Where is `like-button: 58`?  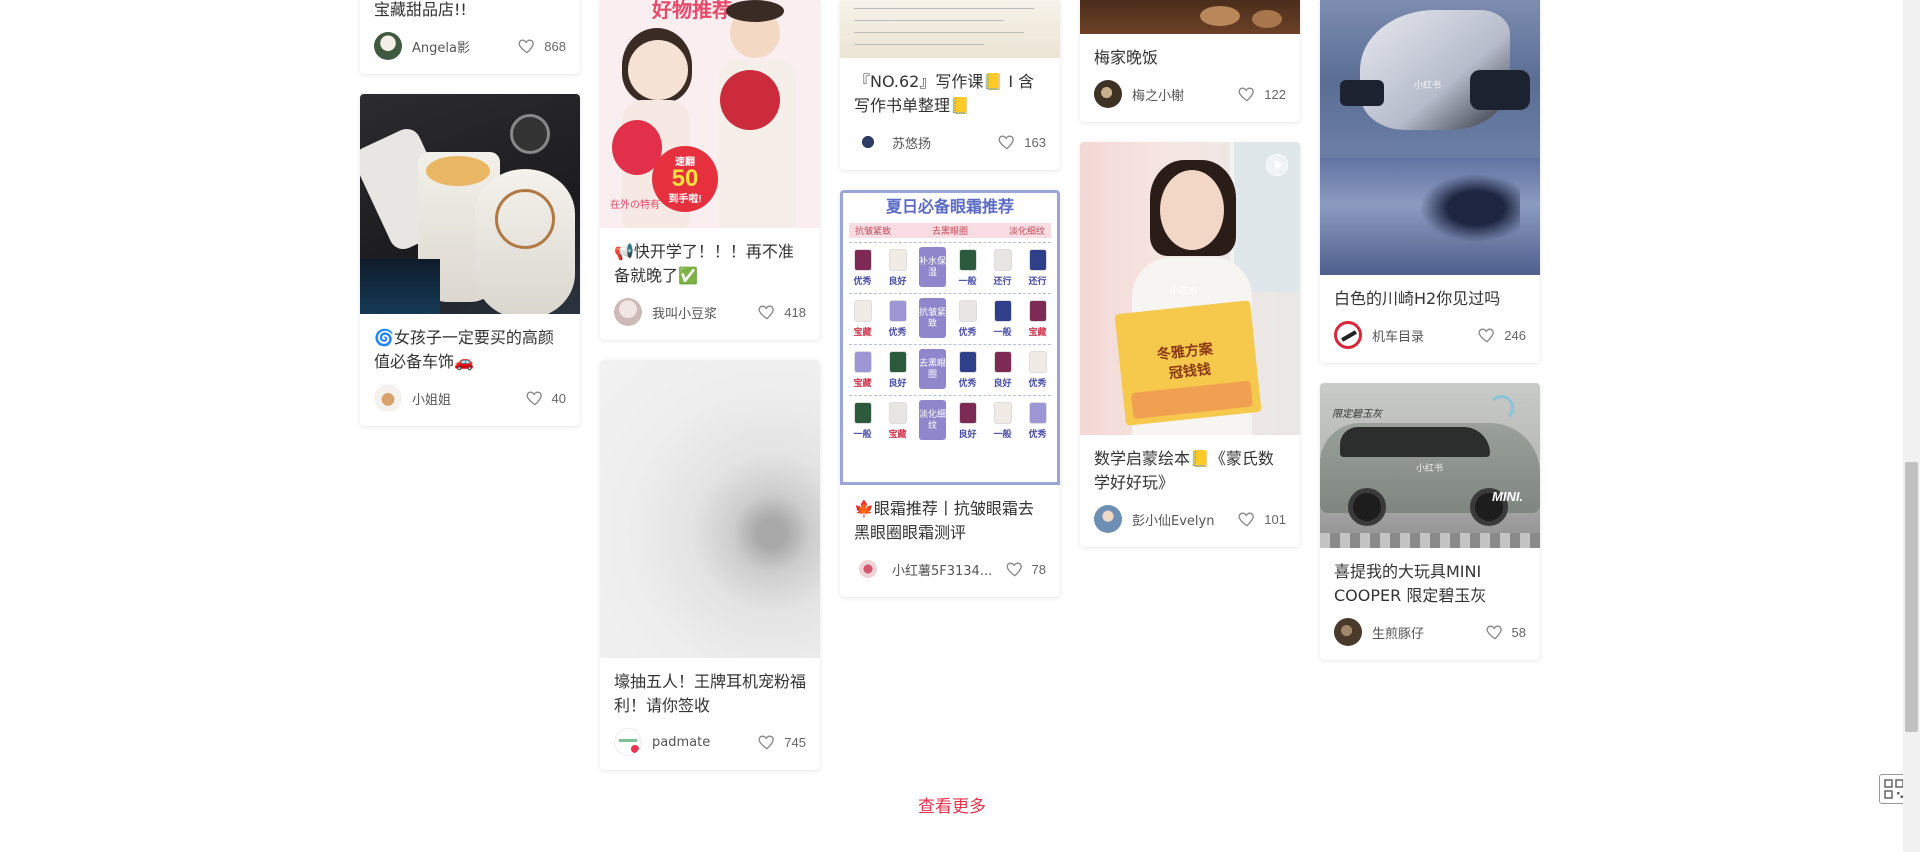 like-button: 58 is located at coordinates (1505, 632).